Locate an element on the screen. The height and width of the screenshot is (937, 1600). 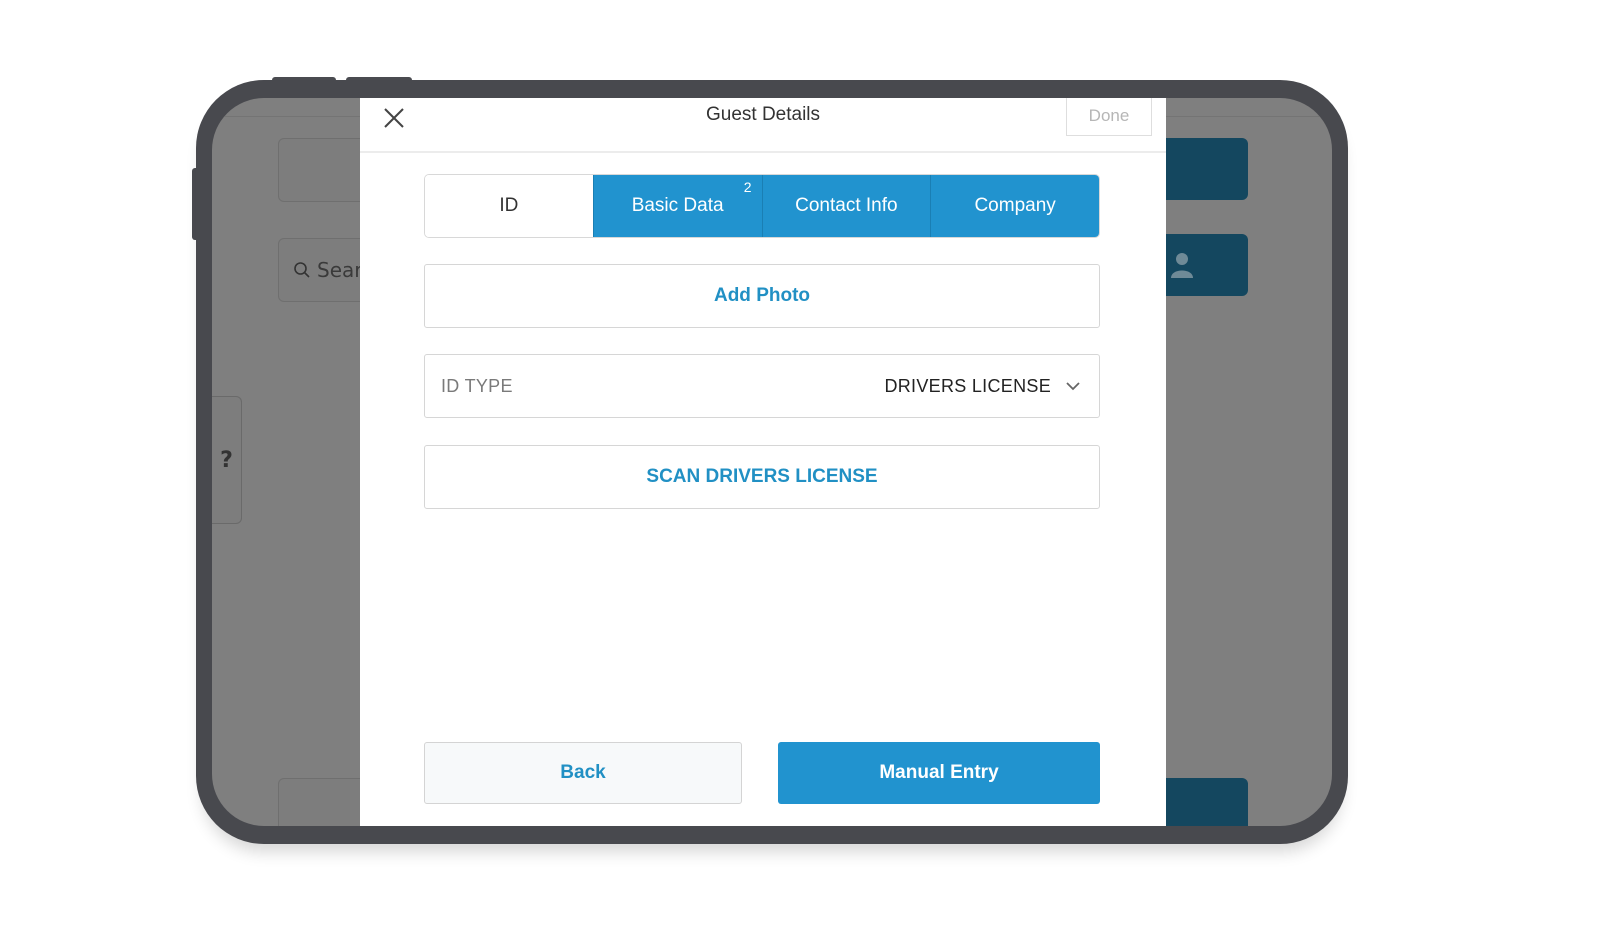
tab-contact-info: Contact Info is located at coordinates (846, 206).